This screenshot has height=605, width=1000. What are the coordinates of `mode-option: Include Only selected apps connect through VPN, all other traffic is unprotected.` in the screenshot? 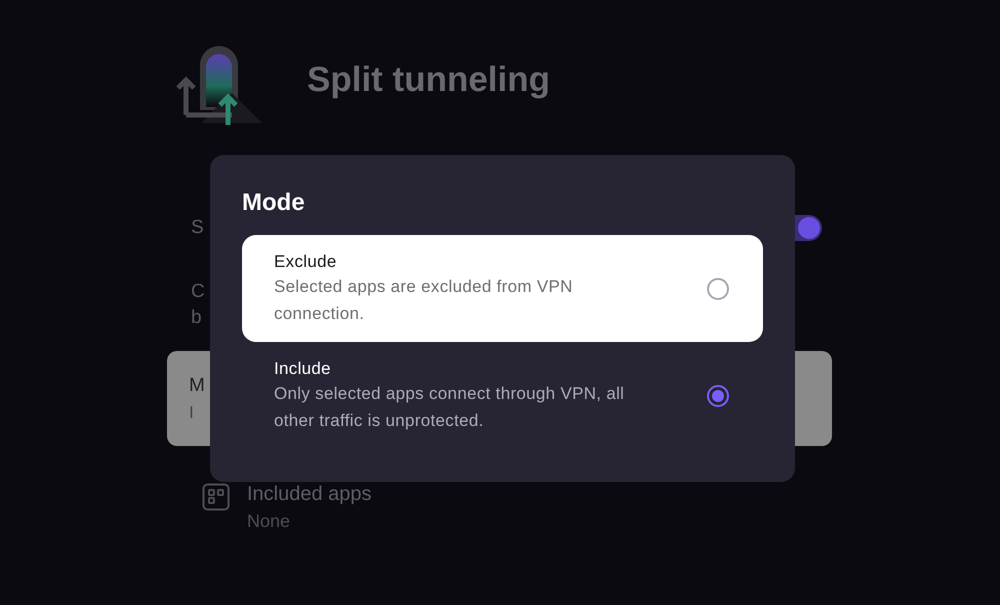 It's located at (502, 395).